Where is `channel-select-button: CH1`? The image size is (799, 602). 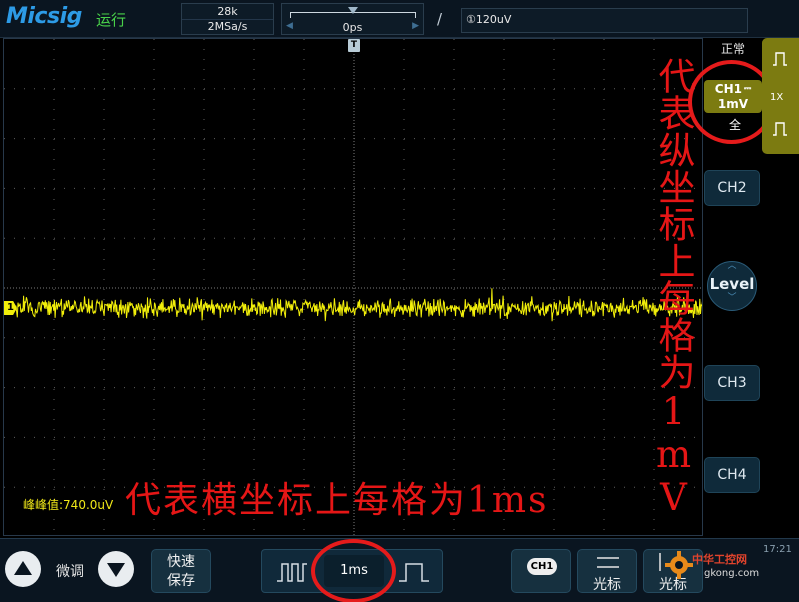
channel-select-button: CH1 is located at coordinates (541, 571).